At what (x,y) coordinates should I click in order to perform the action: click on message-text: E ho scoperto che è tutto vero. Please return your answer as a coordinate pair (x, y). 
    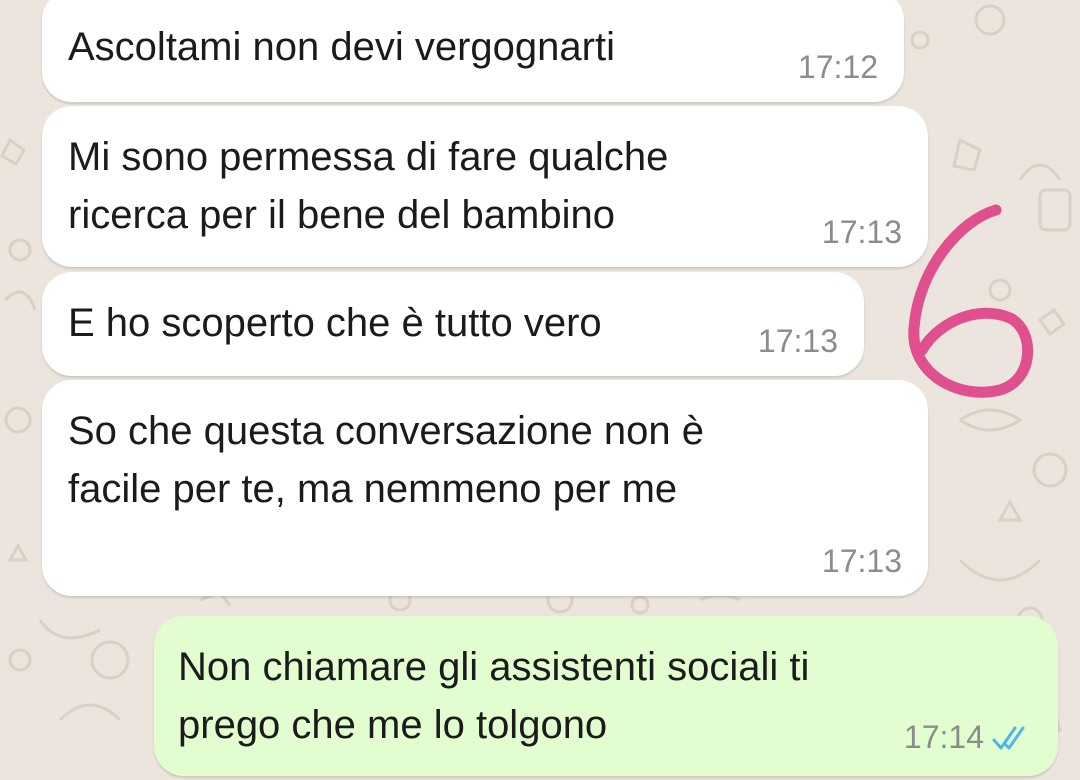
    Looking at the image, I should click on (335, 323).